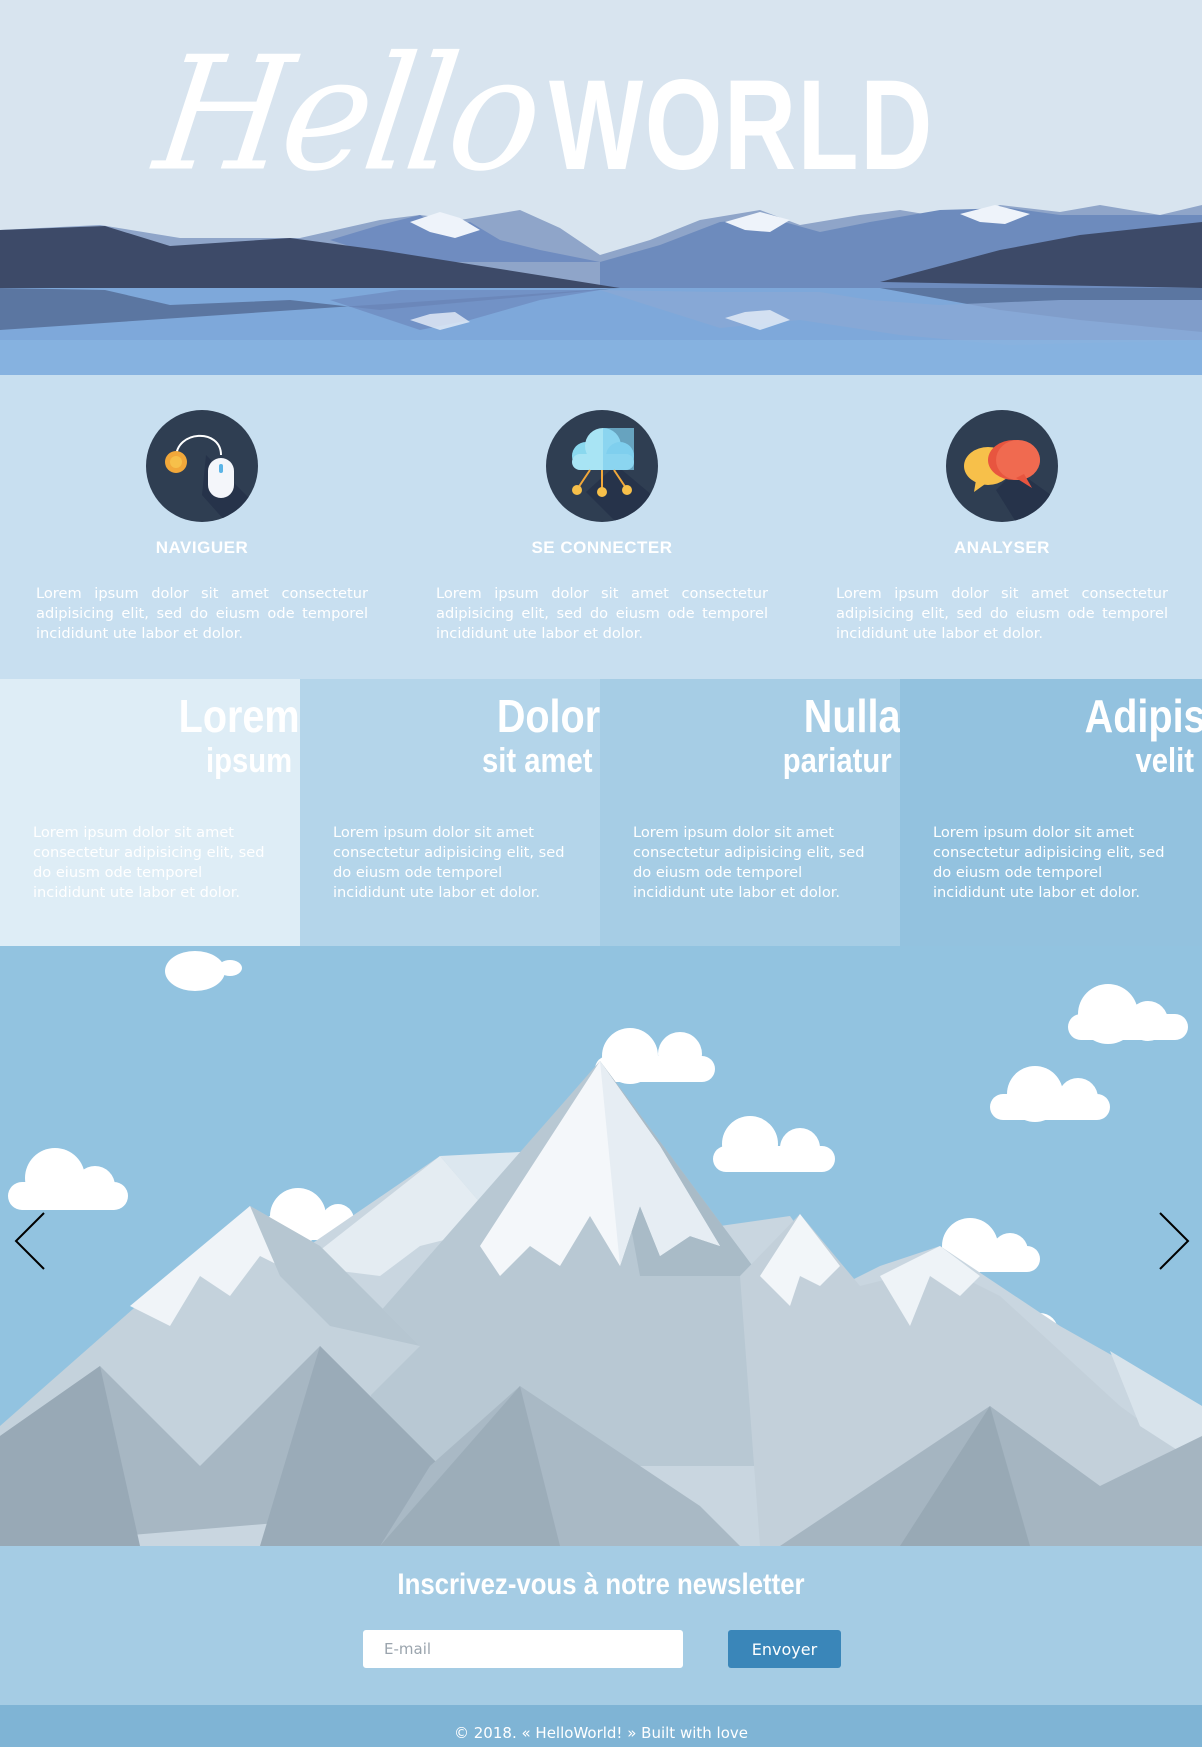  I want to click on feature-title: NAVIGUER, so click(202, 547).